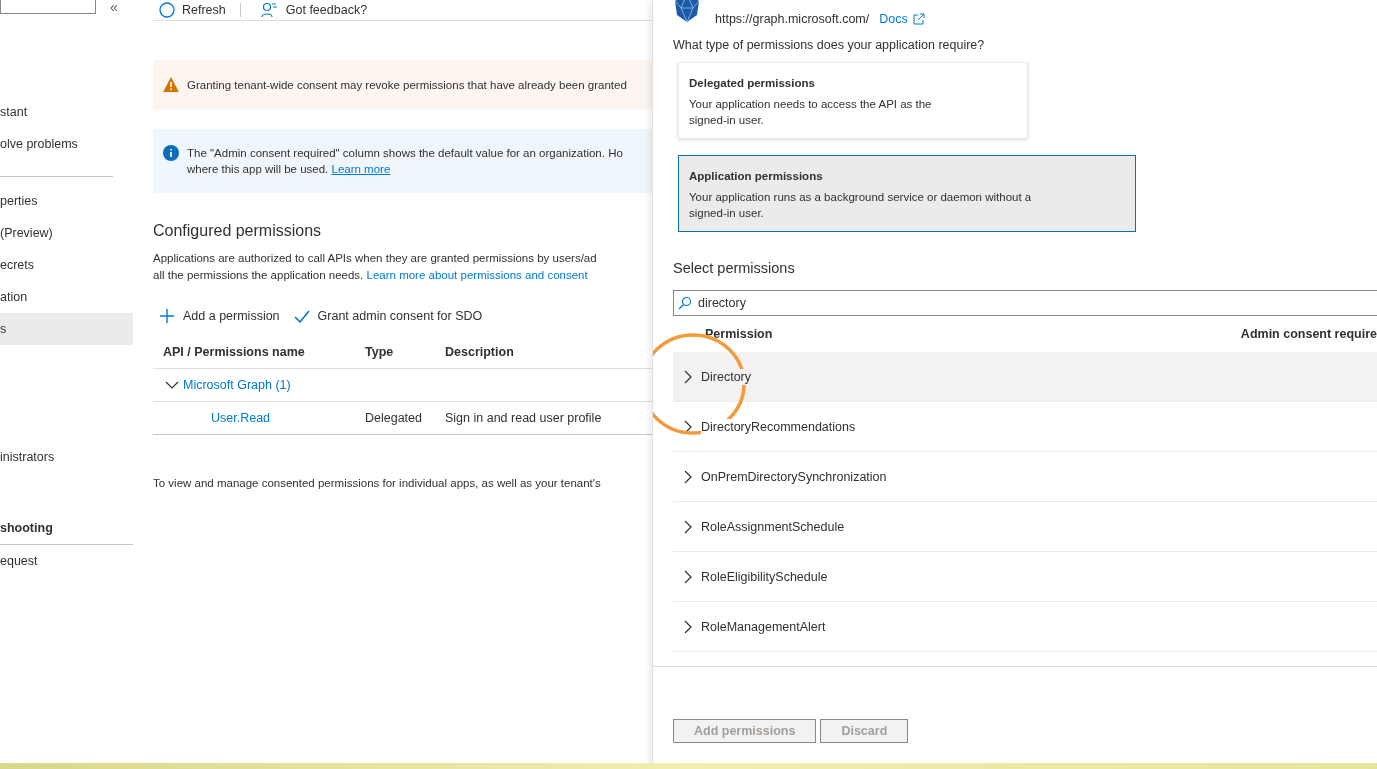 This screenshot has height=769, width=1377. What do you see at coordinates (66, 457) in the screenshot?
I see `nav-item: inistrators` at bounding box center [66, 457].